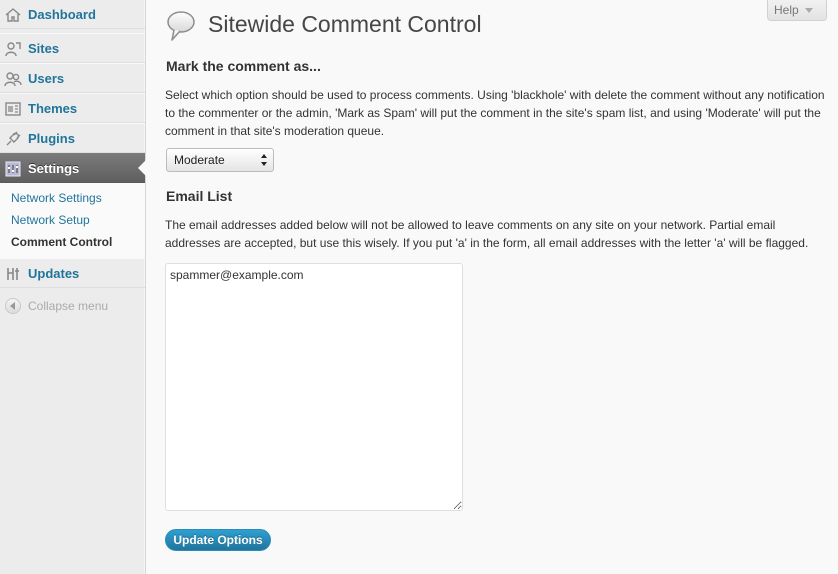 Image resolution: width=838 pixels, height=574 pixels. I want to click on themes-icon, so click(13, 109).